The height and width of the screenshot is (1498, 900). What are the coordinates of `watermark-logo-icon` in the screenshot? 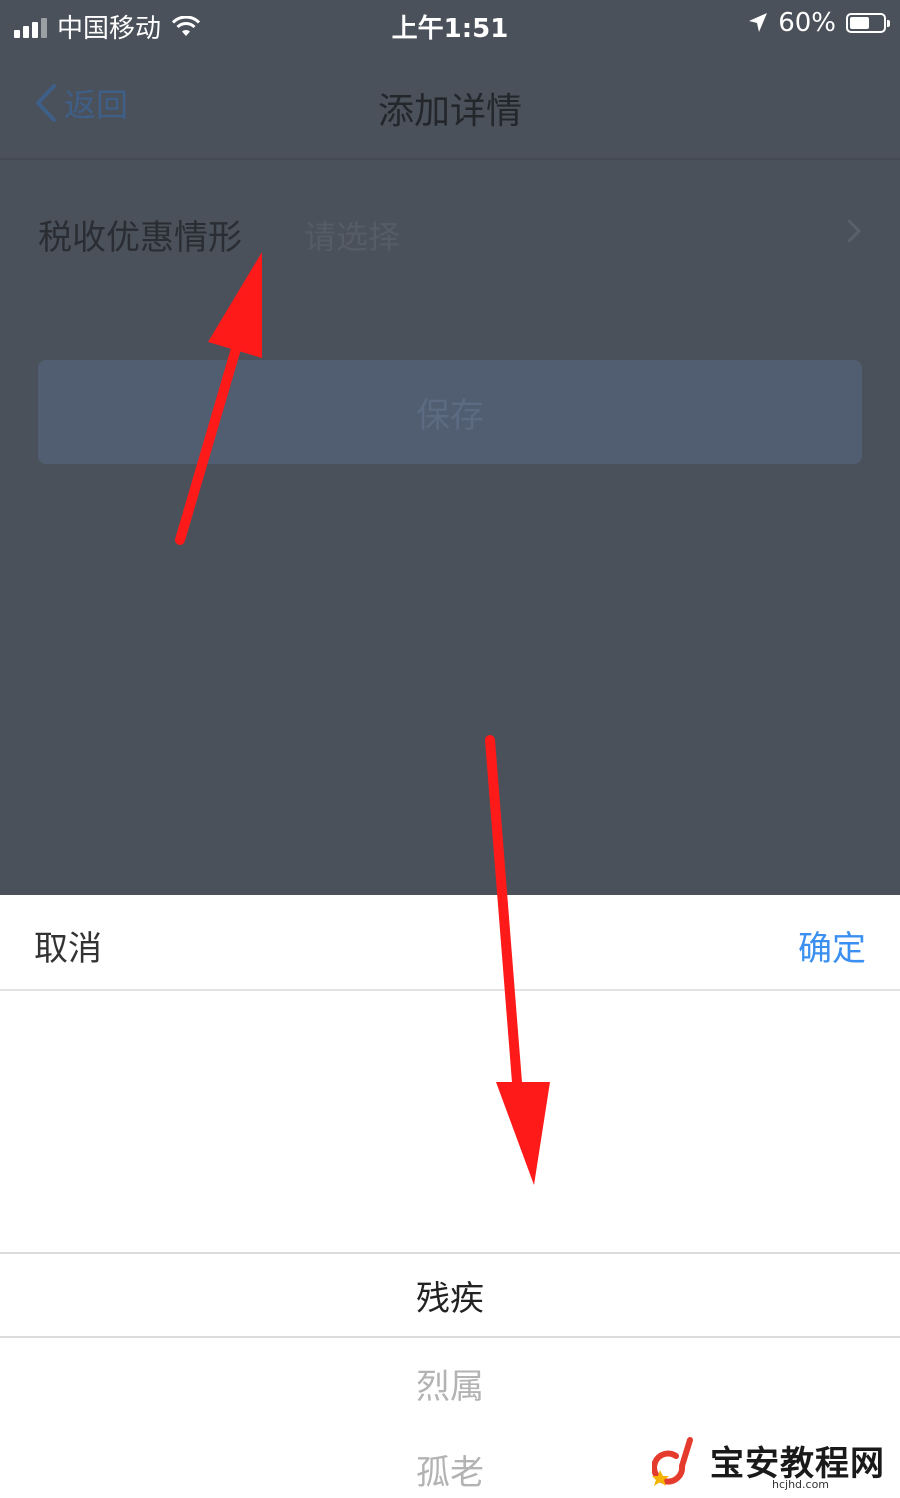 It's located at (672, 1461).